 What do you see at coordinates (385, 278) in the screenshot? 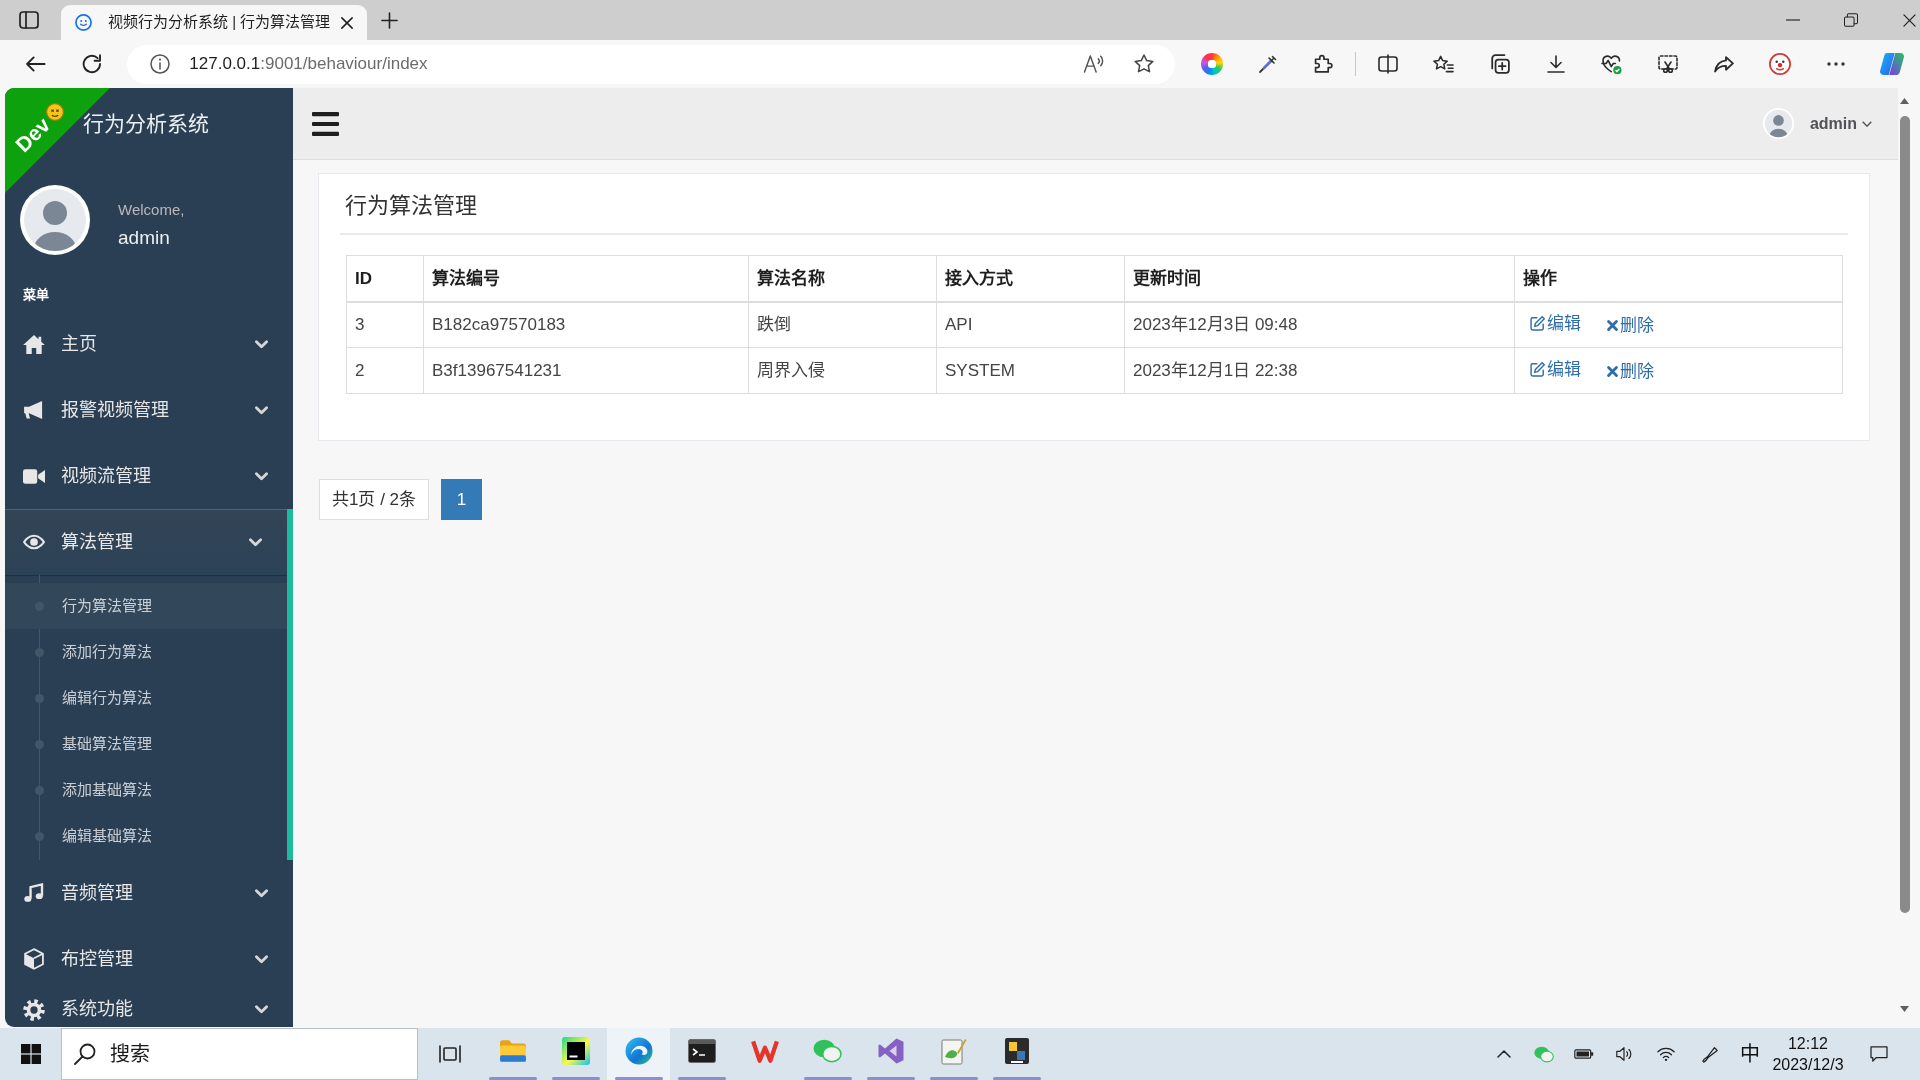
I see `column-header: ID` at bounding box center [385, 278].